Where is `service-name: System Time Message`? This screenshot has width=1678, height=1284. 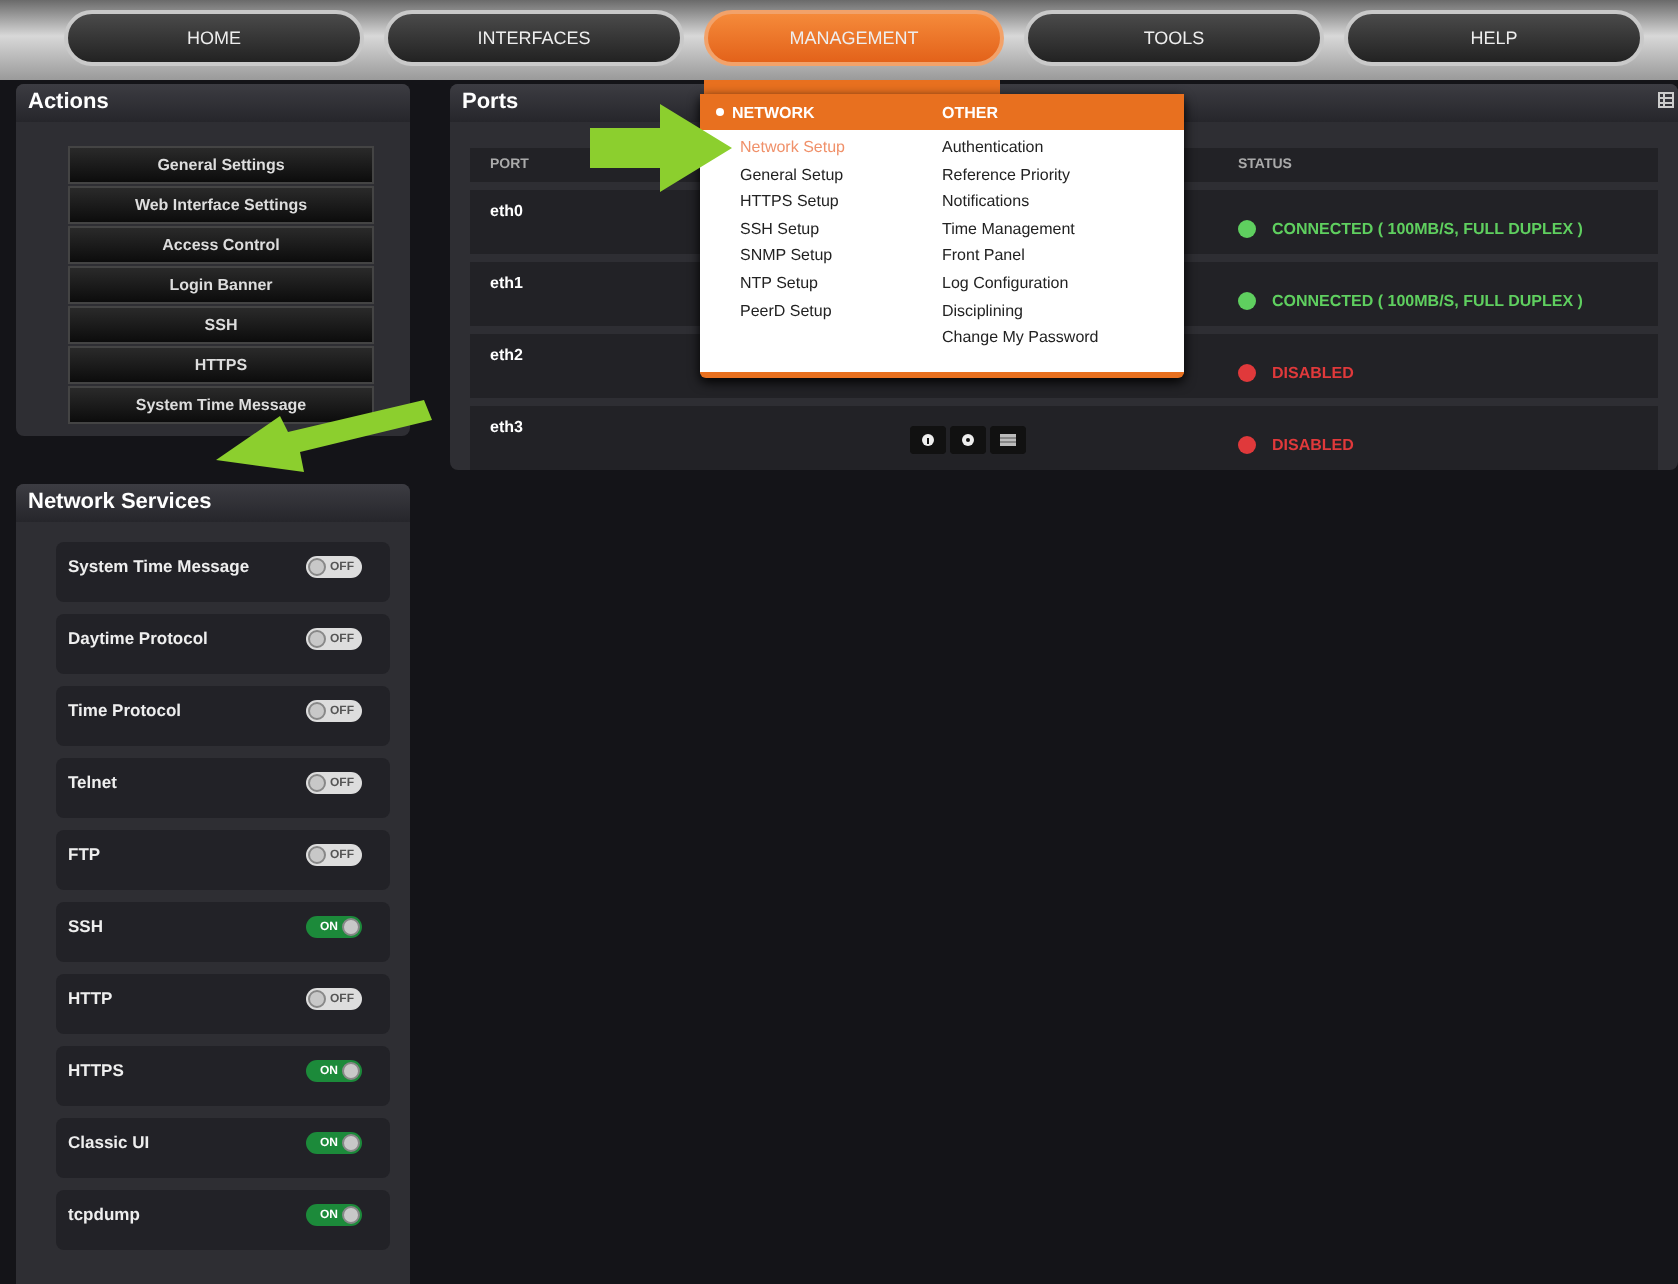
service-name: System Time Message is located at coordinates (159, 566).